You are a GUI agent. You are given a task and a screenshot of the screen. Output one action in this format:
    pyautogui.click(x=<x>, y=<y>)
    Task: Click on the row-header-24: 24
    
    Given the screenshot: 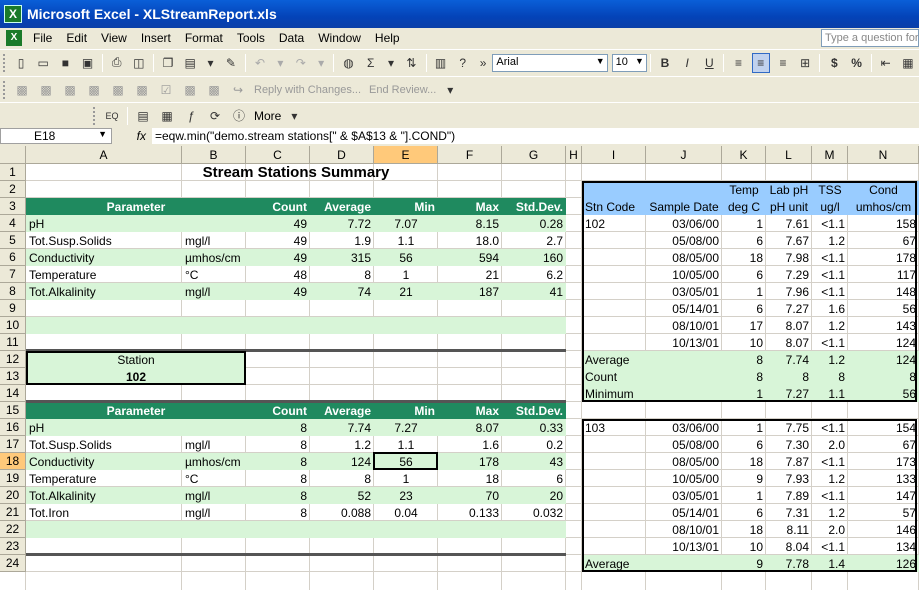 What is the action you would take?
    pyautogui.click(x=13, y=563)
    